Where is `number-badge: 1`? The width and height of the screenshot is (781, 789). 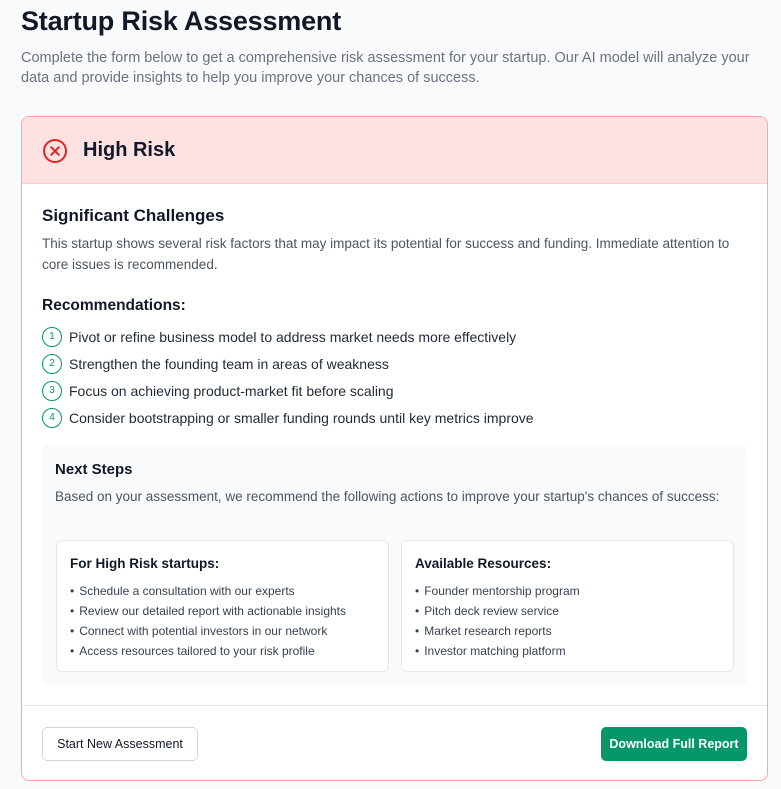 number-badge: 1 is located at coordinates (52, 336).